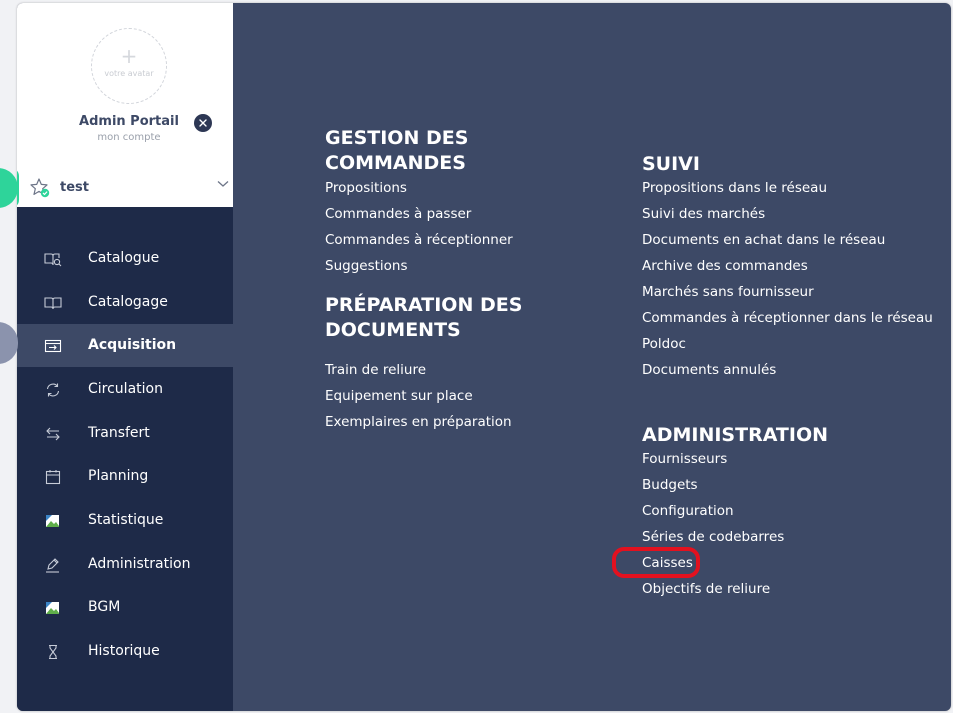  Describe the element at coordinates (735, 435) in the screenshot. I see `section-title-administration: ADMINISTRATION` at that location.